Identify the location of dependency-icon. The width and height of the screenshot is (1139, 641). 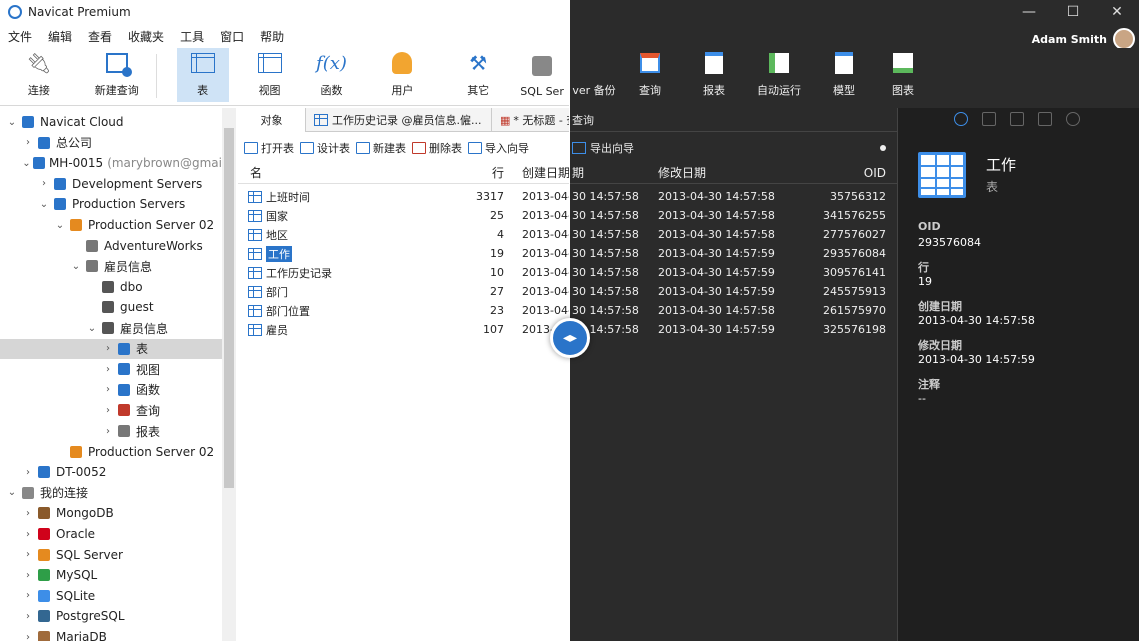
(1045, 119).